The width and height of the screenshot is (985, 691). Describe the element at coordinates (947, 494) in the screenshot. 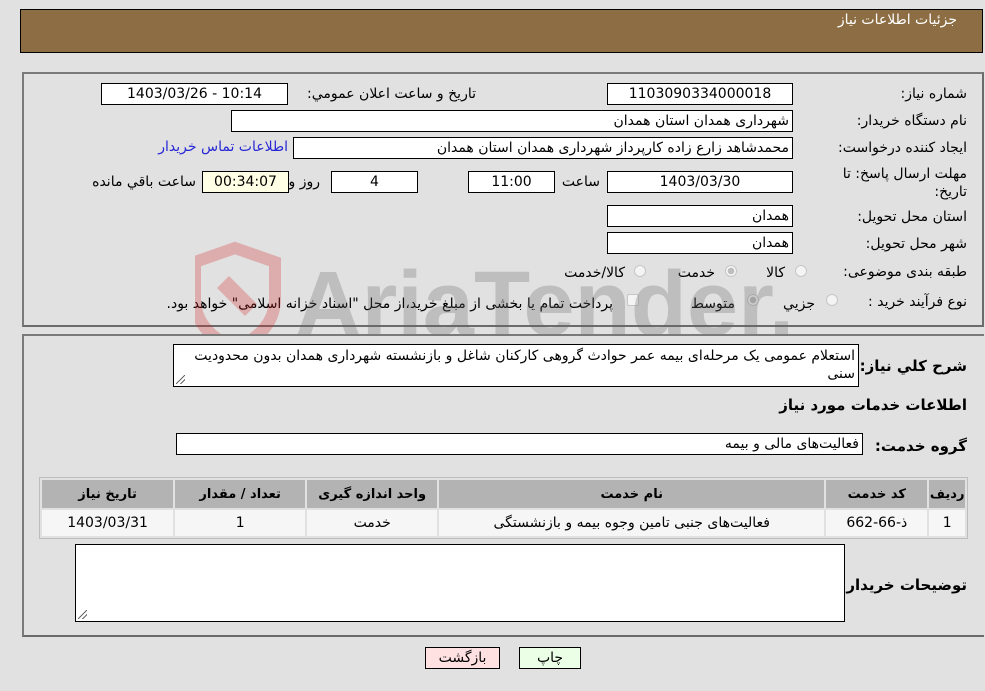

I see `col-header-row-number: رديف` at that location.